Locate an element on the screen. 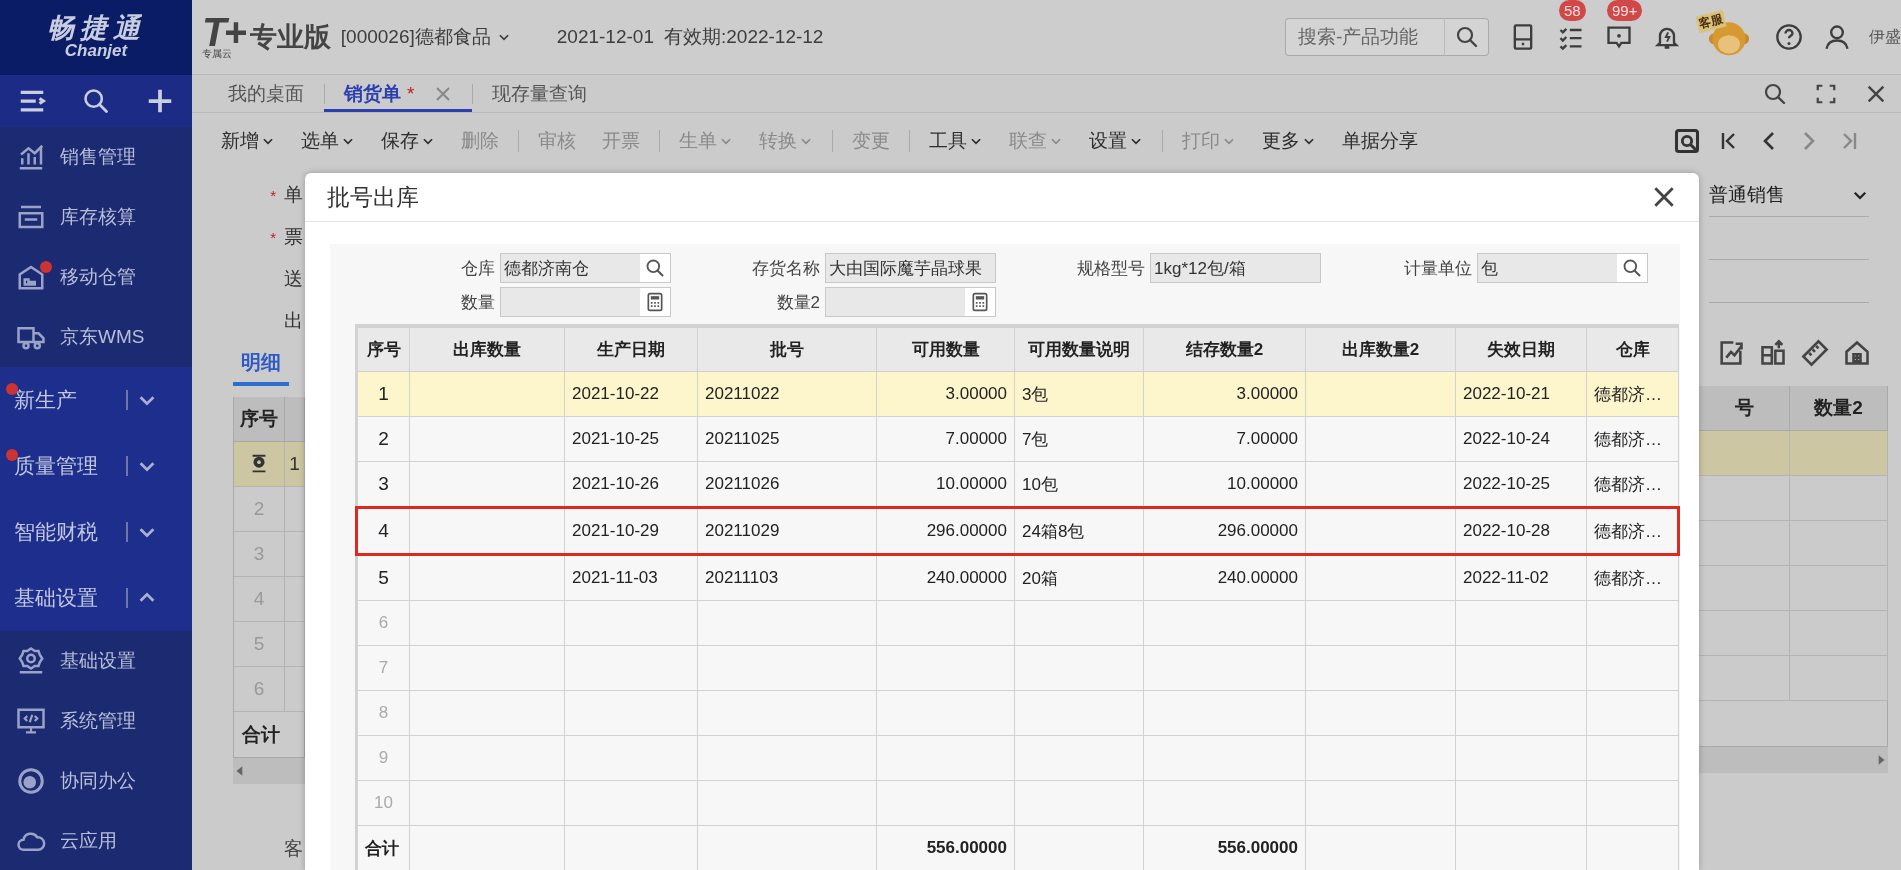 The height and width of the screenshot is (870, 1901). sidebar-item: 京东WMS is located at coordinates (96, 337).